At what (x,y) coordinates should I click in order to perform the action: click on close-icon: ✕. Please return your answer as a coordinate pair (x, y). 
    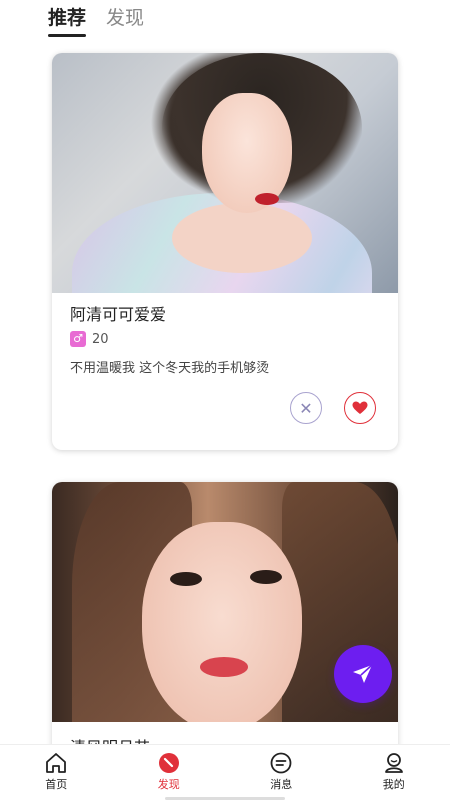
    Looking at the image, I should click on (306, 408).